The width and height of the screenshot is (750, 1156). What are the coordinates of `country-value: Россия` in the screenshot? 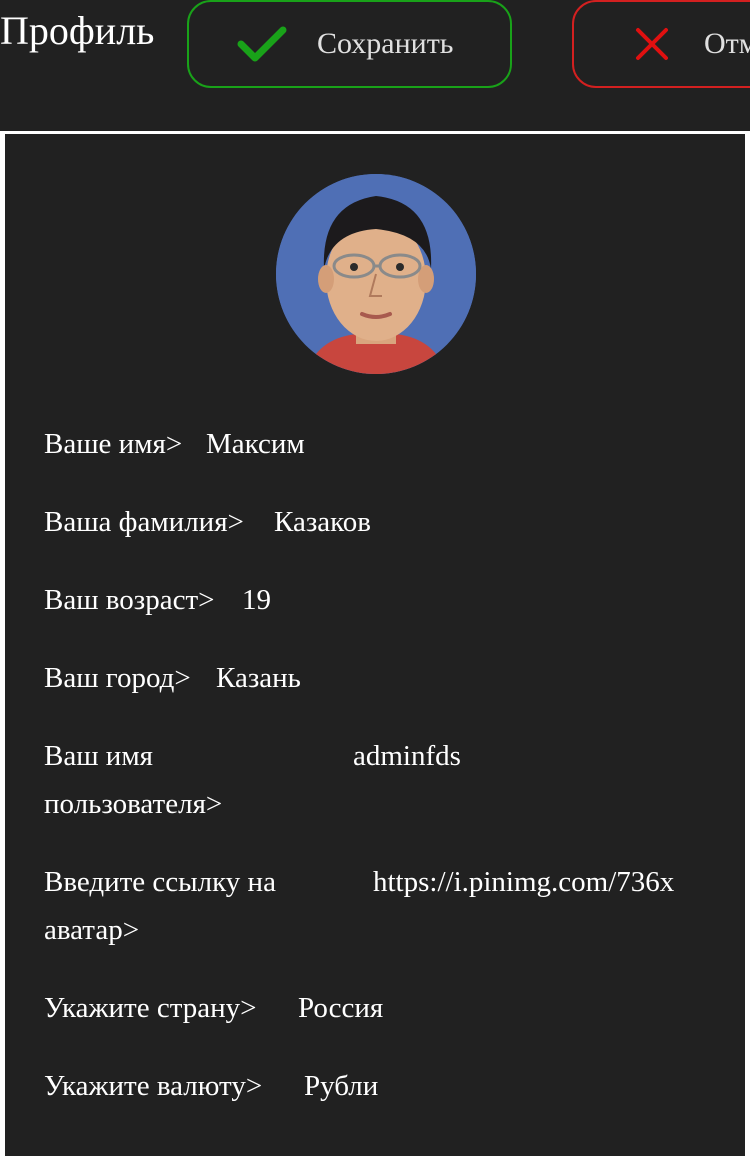 It's located at (340, 1008).